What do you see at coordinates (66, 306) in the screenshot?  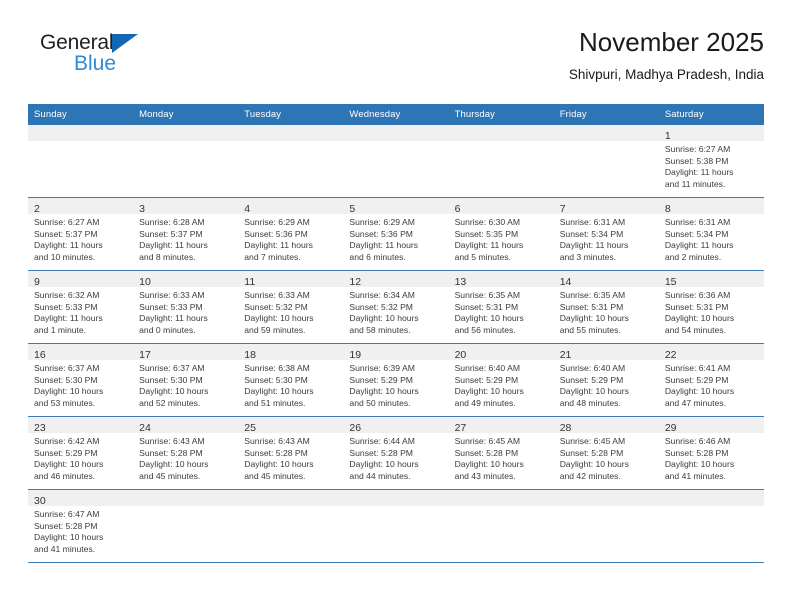 I see `sunset-text: Sunset: 5:33 PM` at bounding box center [66, 306].